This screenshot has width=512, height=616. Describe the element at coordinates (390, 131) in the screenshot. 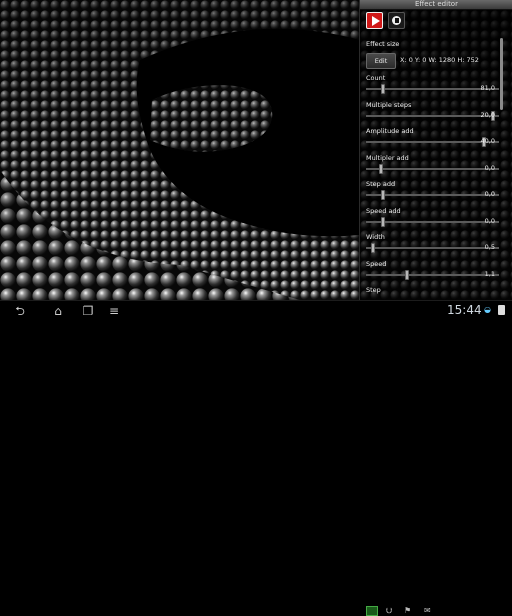

I see `slider-label: Amplitude add` at that location.